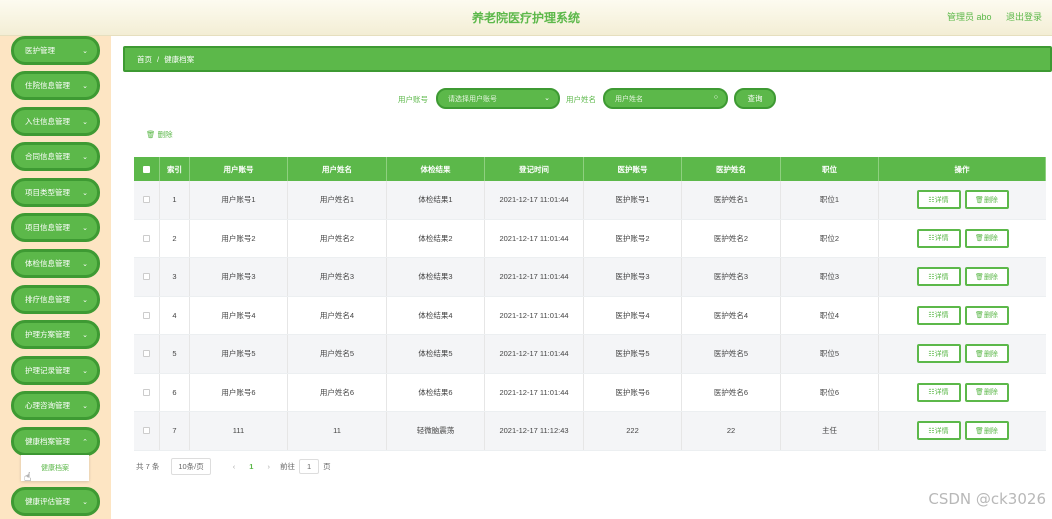 The image size is (1052, 519). Describe the element at coordinates (830, 169) in the screenshot. I see `column-header: 职位` at that location.